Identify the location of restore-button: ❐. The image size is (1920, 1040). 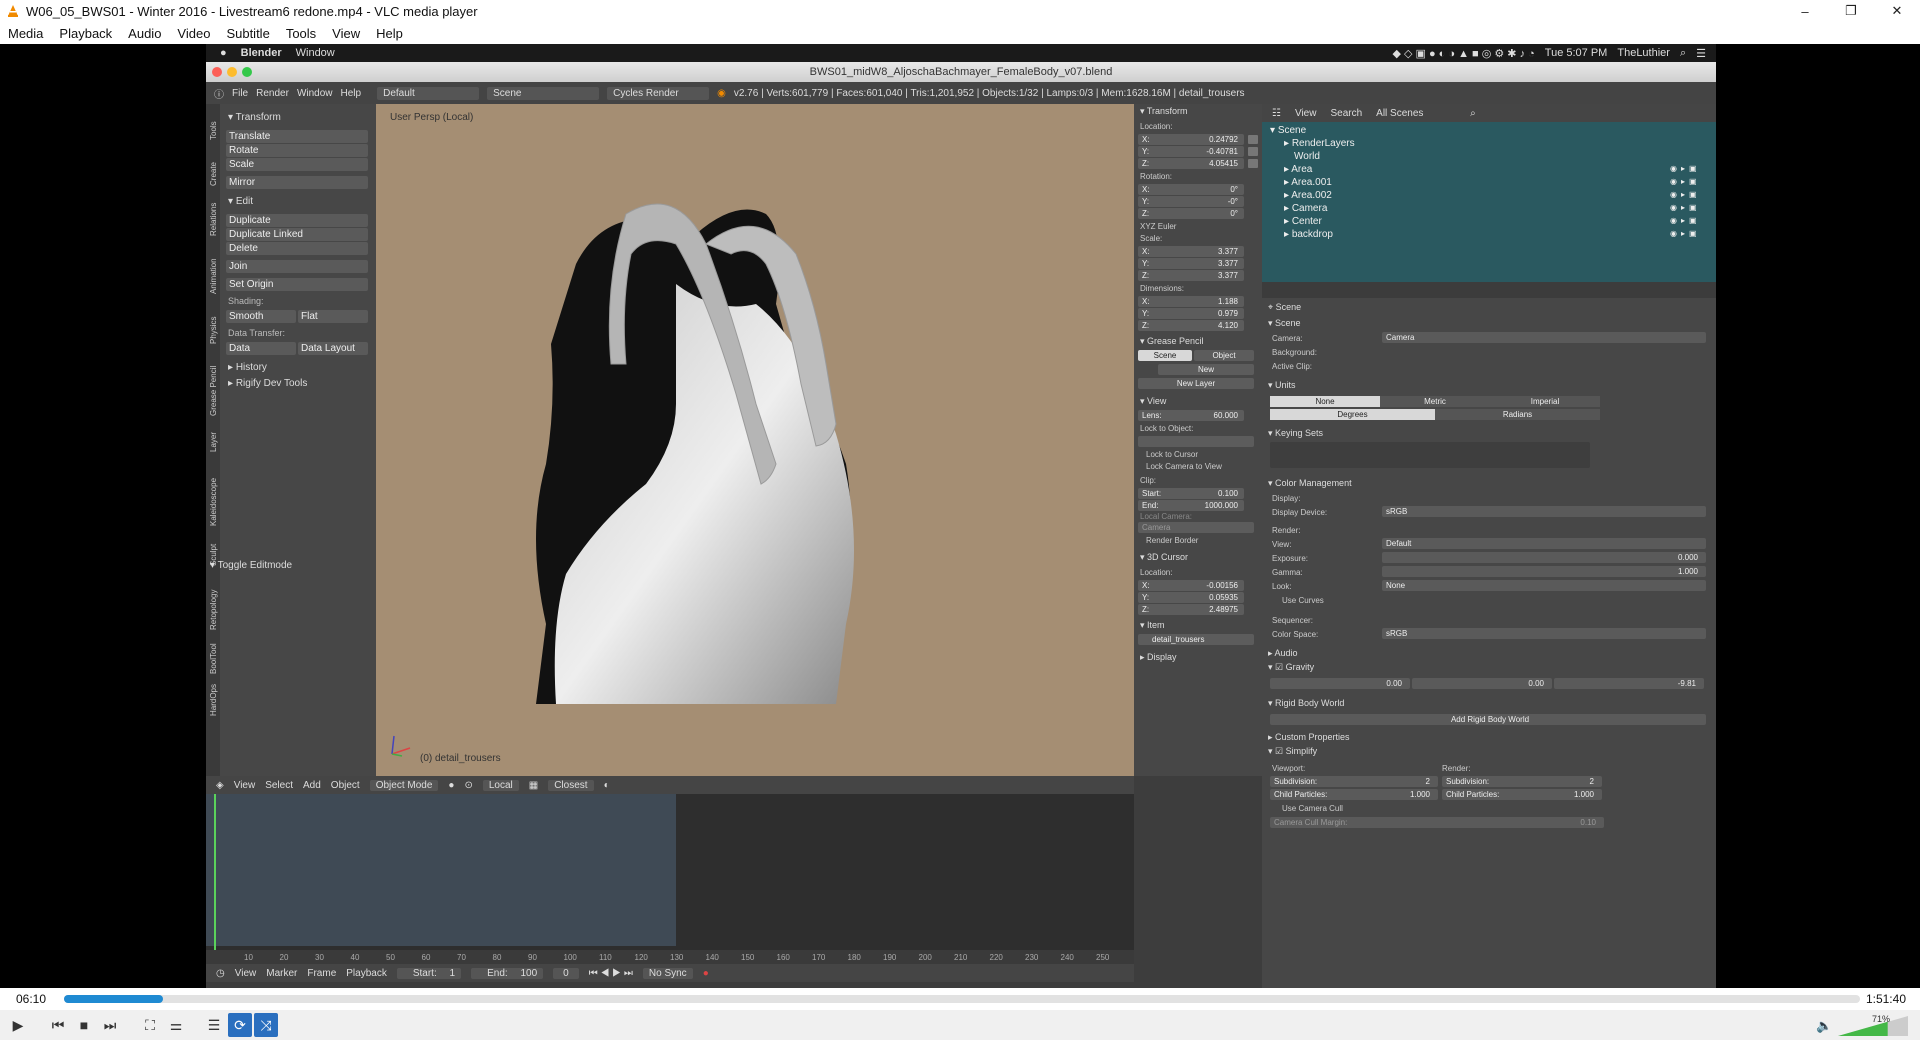
(1851, 11).